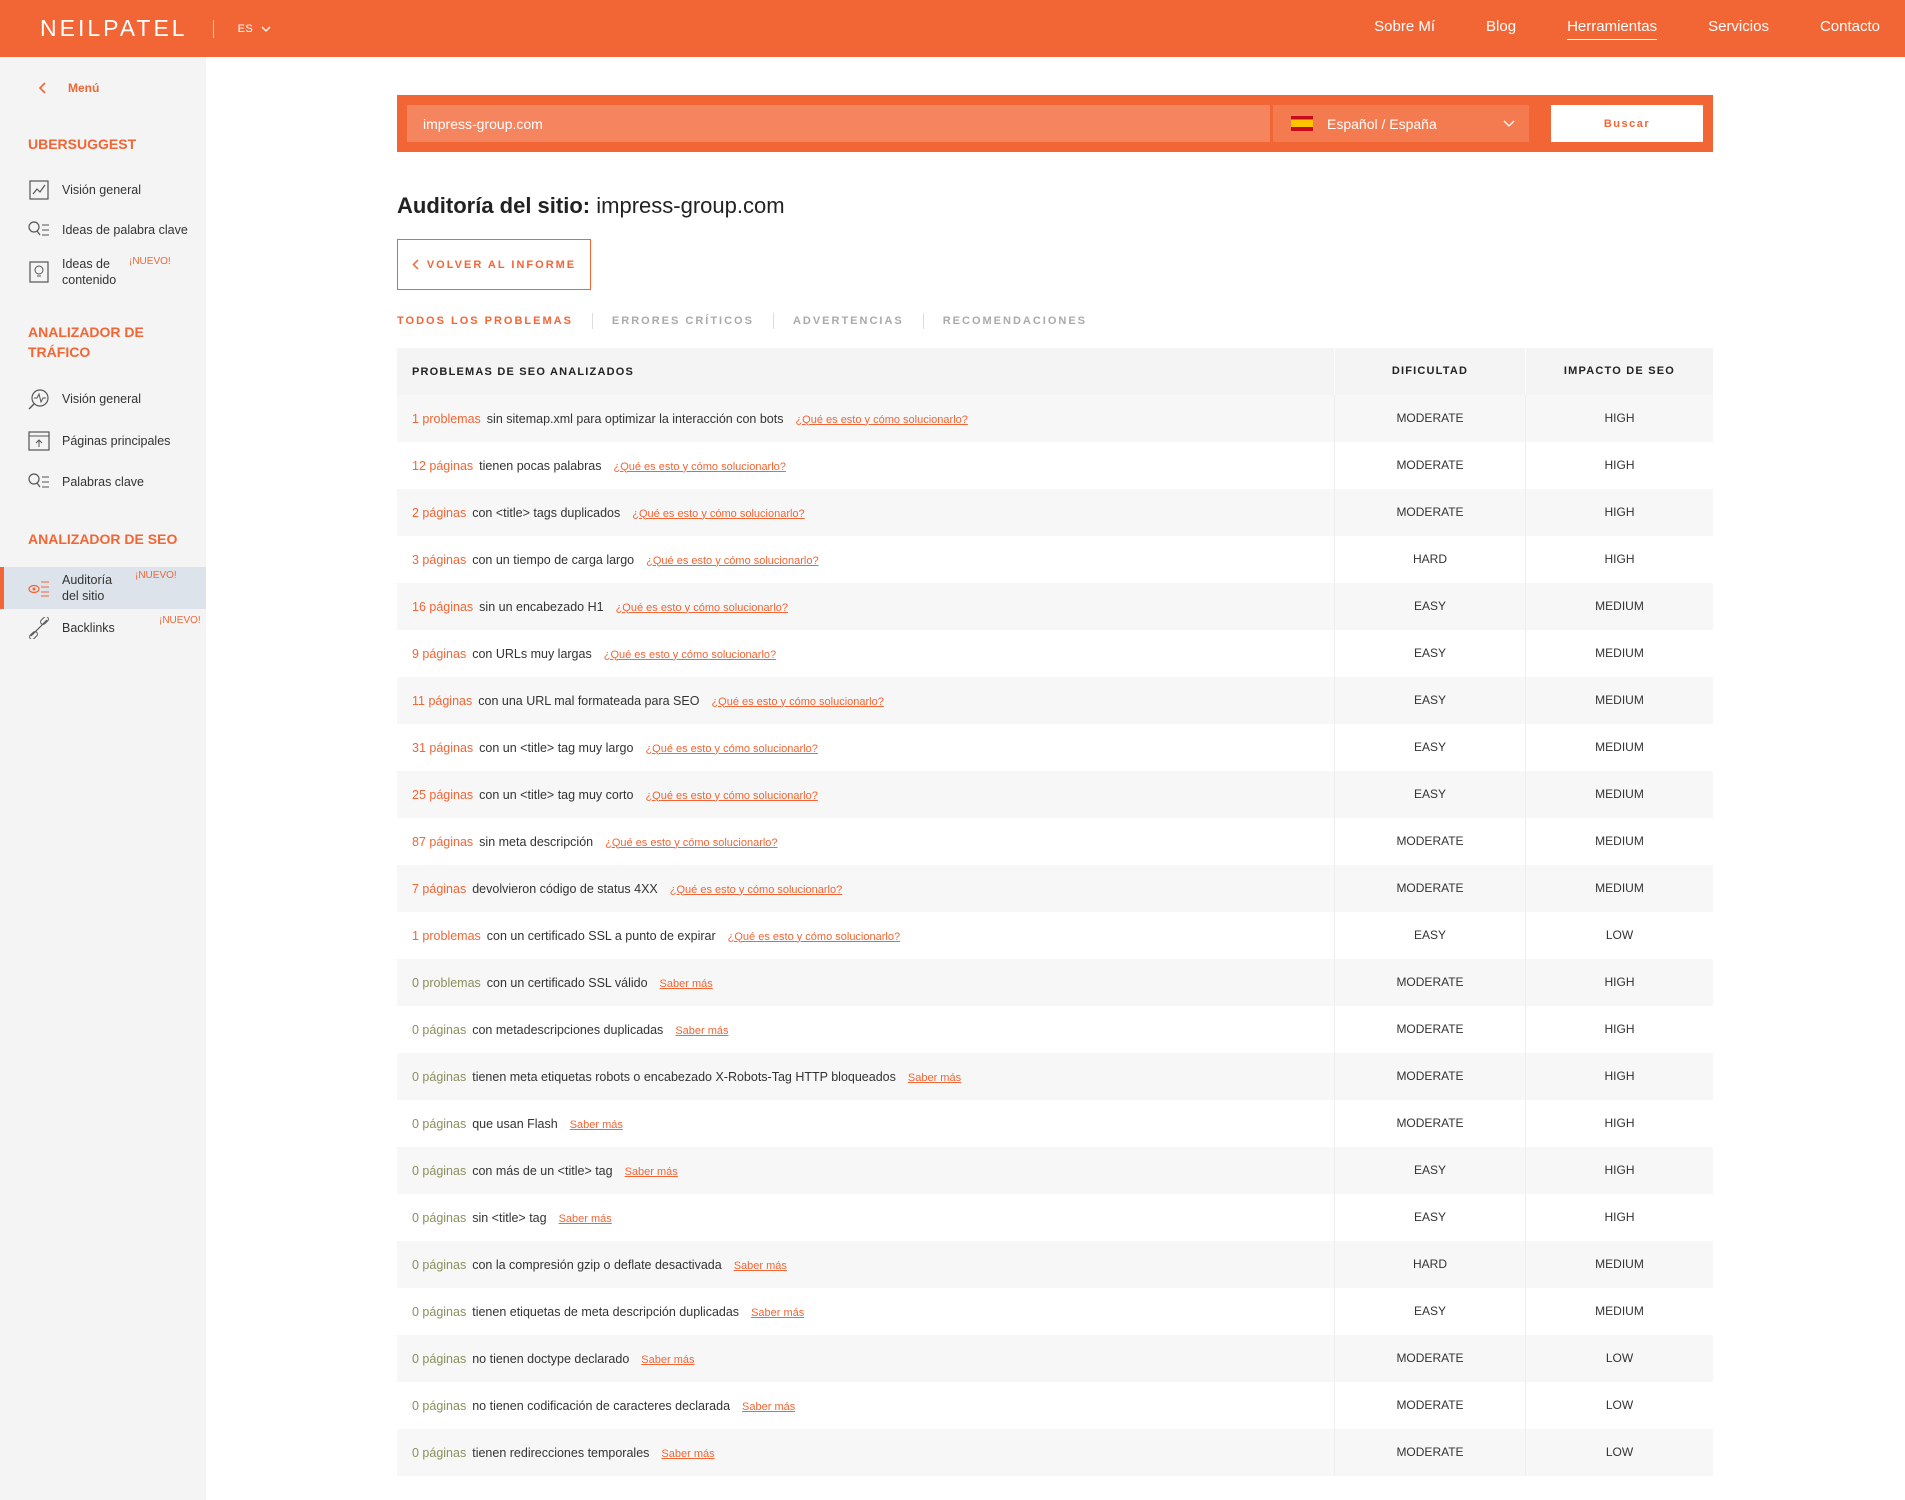  What do you see at coordinates (542, 1170) in the screenshot?
I see `issue-description: con más de un <title> tag` at bounding box center [542, 1170].